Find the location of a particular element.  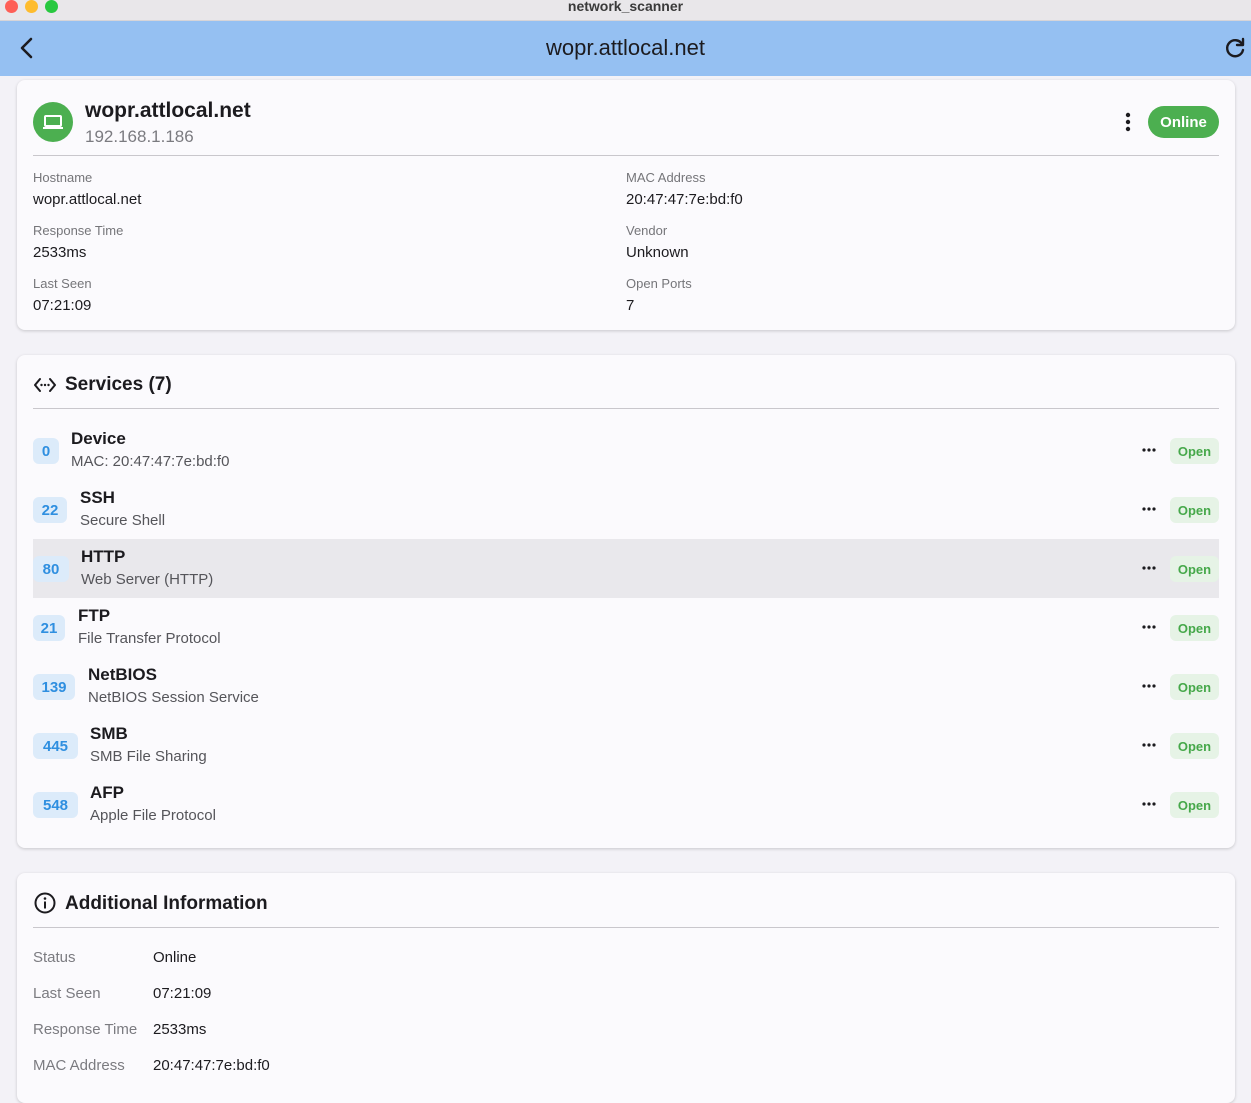

device-menu-button is located at coordinates (1128, 122).